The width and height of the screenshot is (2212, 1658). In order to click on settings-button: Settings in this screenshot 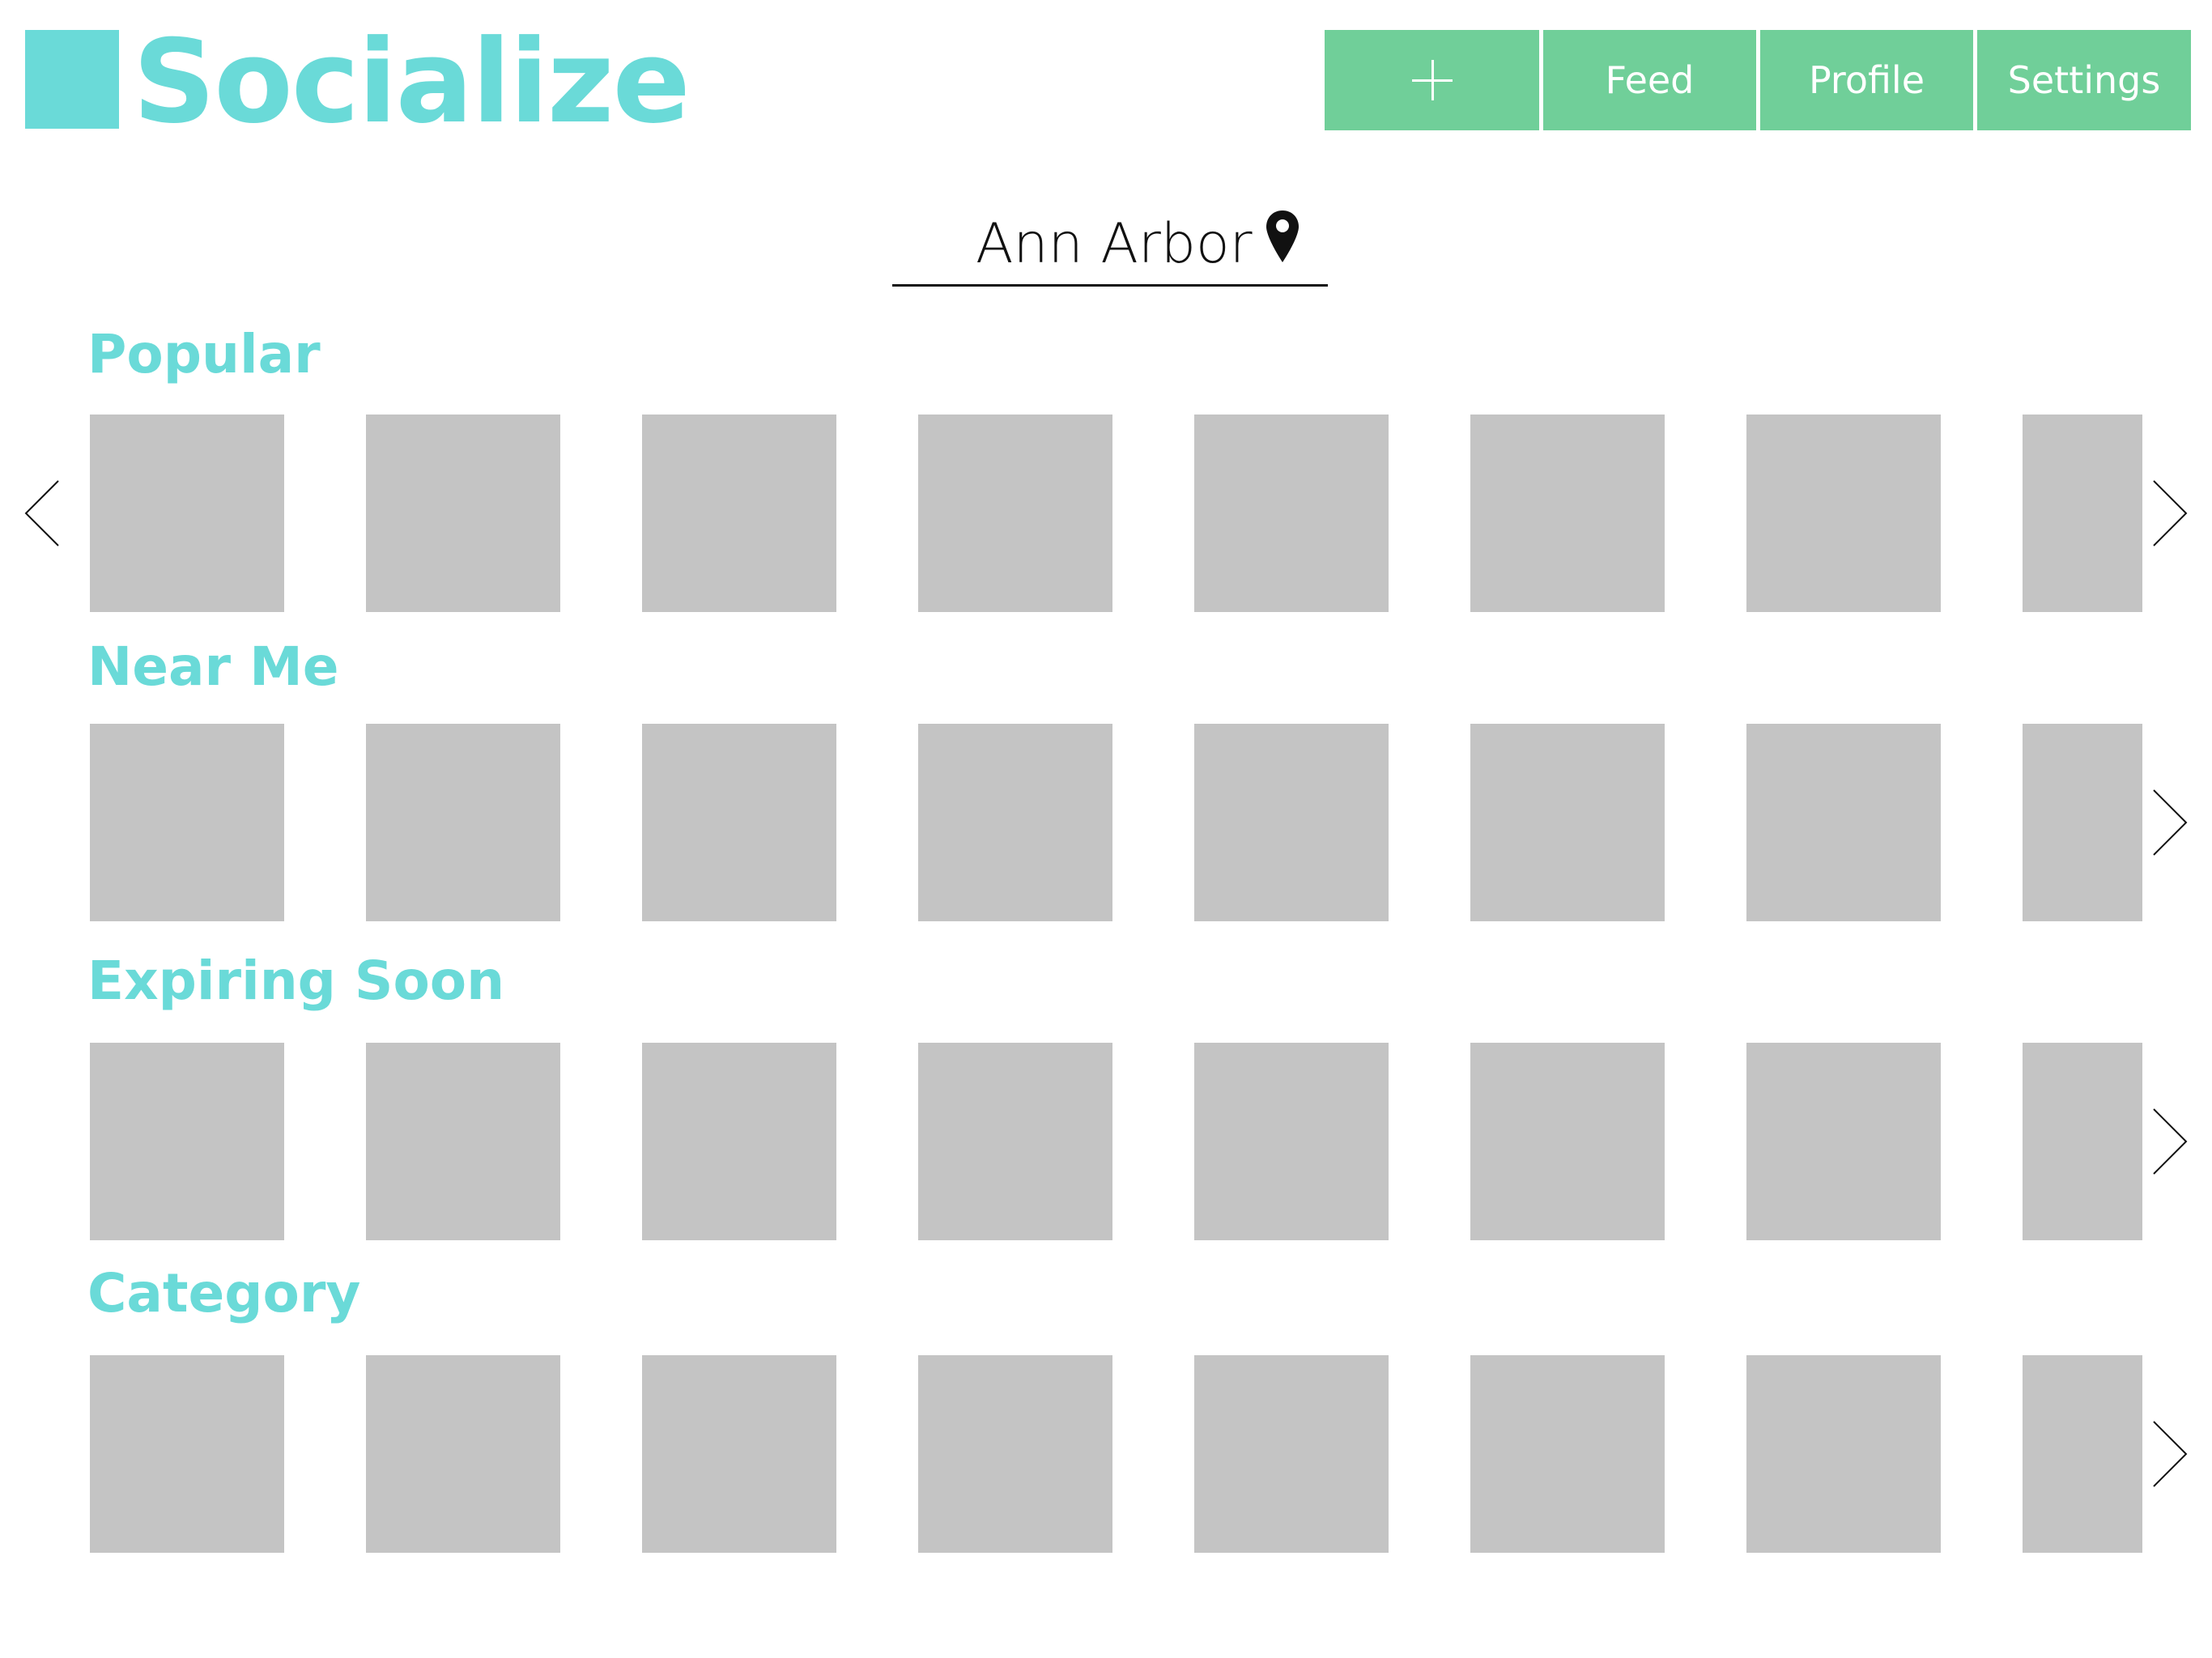, I will do `click(2084, 80)`.